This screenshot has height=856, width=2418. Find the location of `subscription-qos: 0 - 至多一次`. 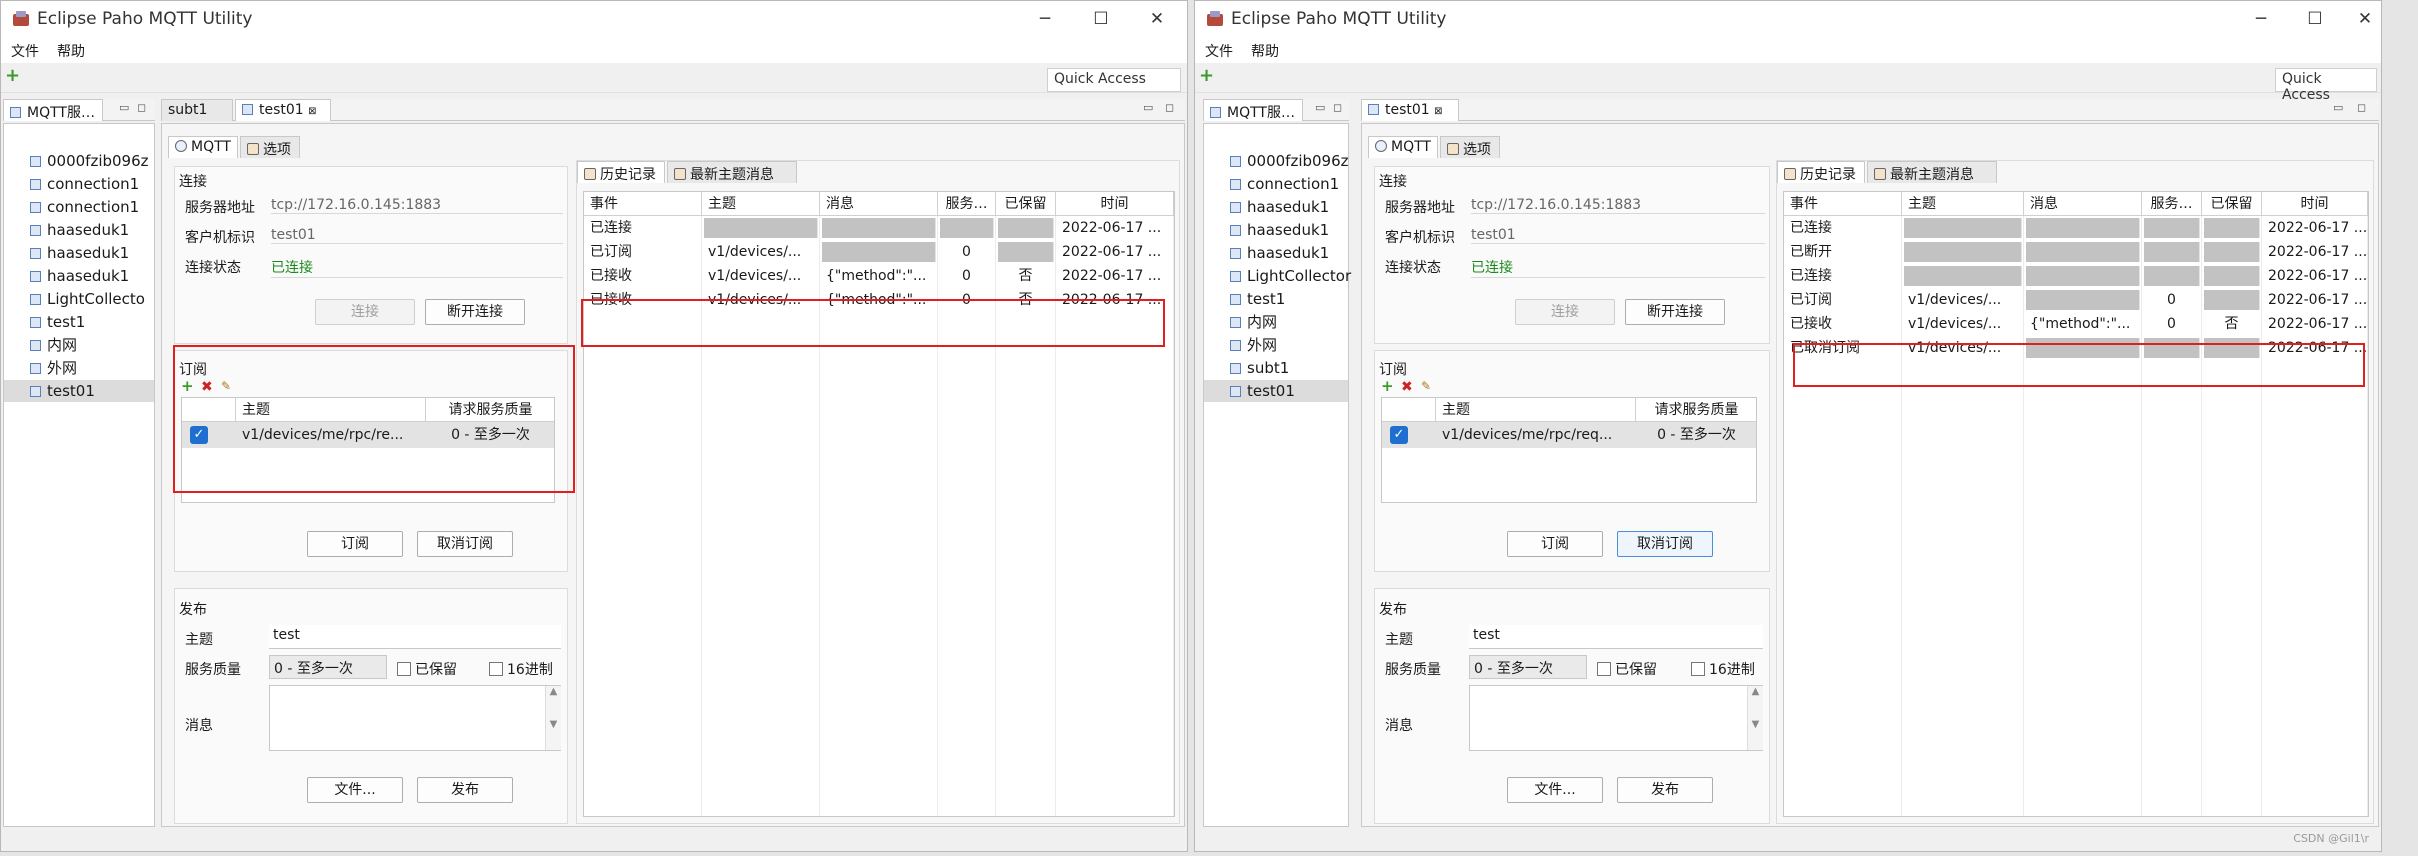

subscription-qos: 0 - 至多一次 is located at coordinates (1696, 435).